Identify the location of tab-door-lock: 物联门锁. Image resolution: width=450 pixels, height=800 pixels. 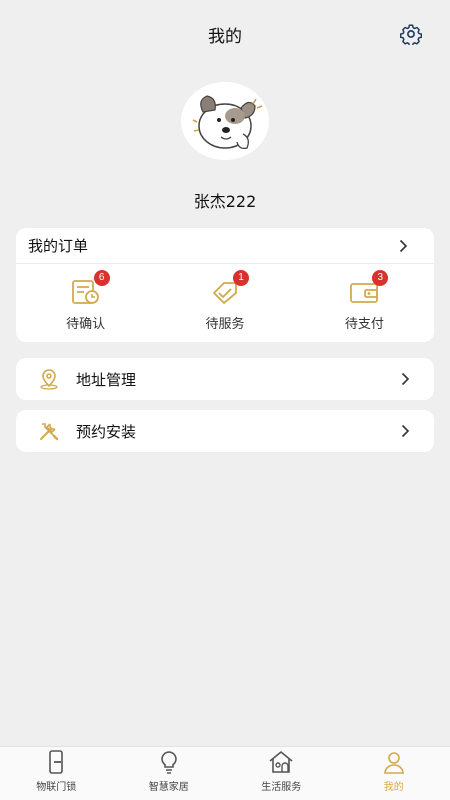
(56, 773).